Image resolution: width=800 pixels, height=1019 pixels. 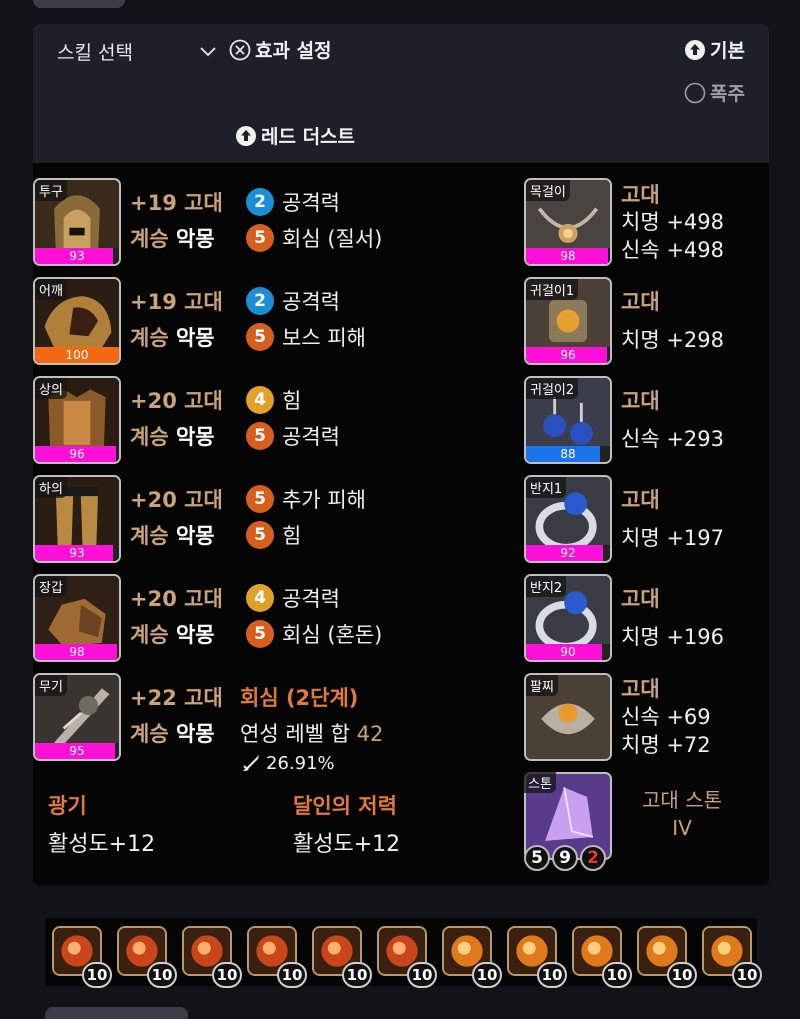 What do you see at coordinates (568, 821) in the screenshot?
I see `ability-stone-slot: 스톤 5 9 2` at bounding box center [568, 821].